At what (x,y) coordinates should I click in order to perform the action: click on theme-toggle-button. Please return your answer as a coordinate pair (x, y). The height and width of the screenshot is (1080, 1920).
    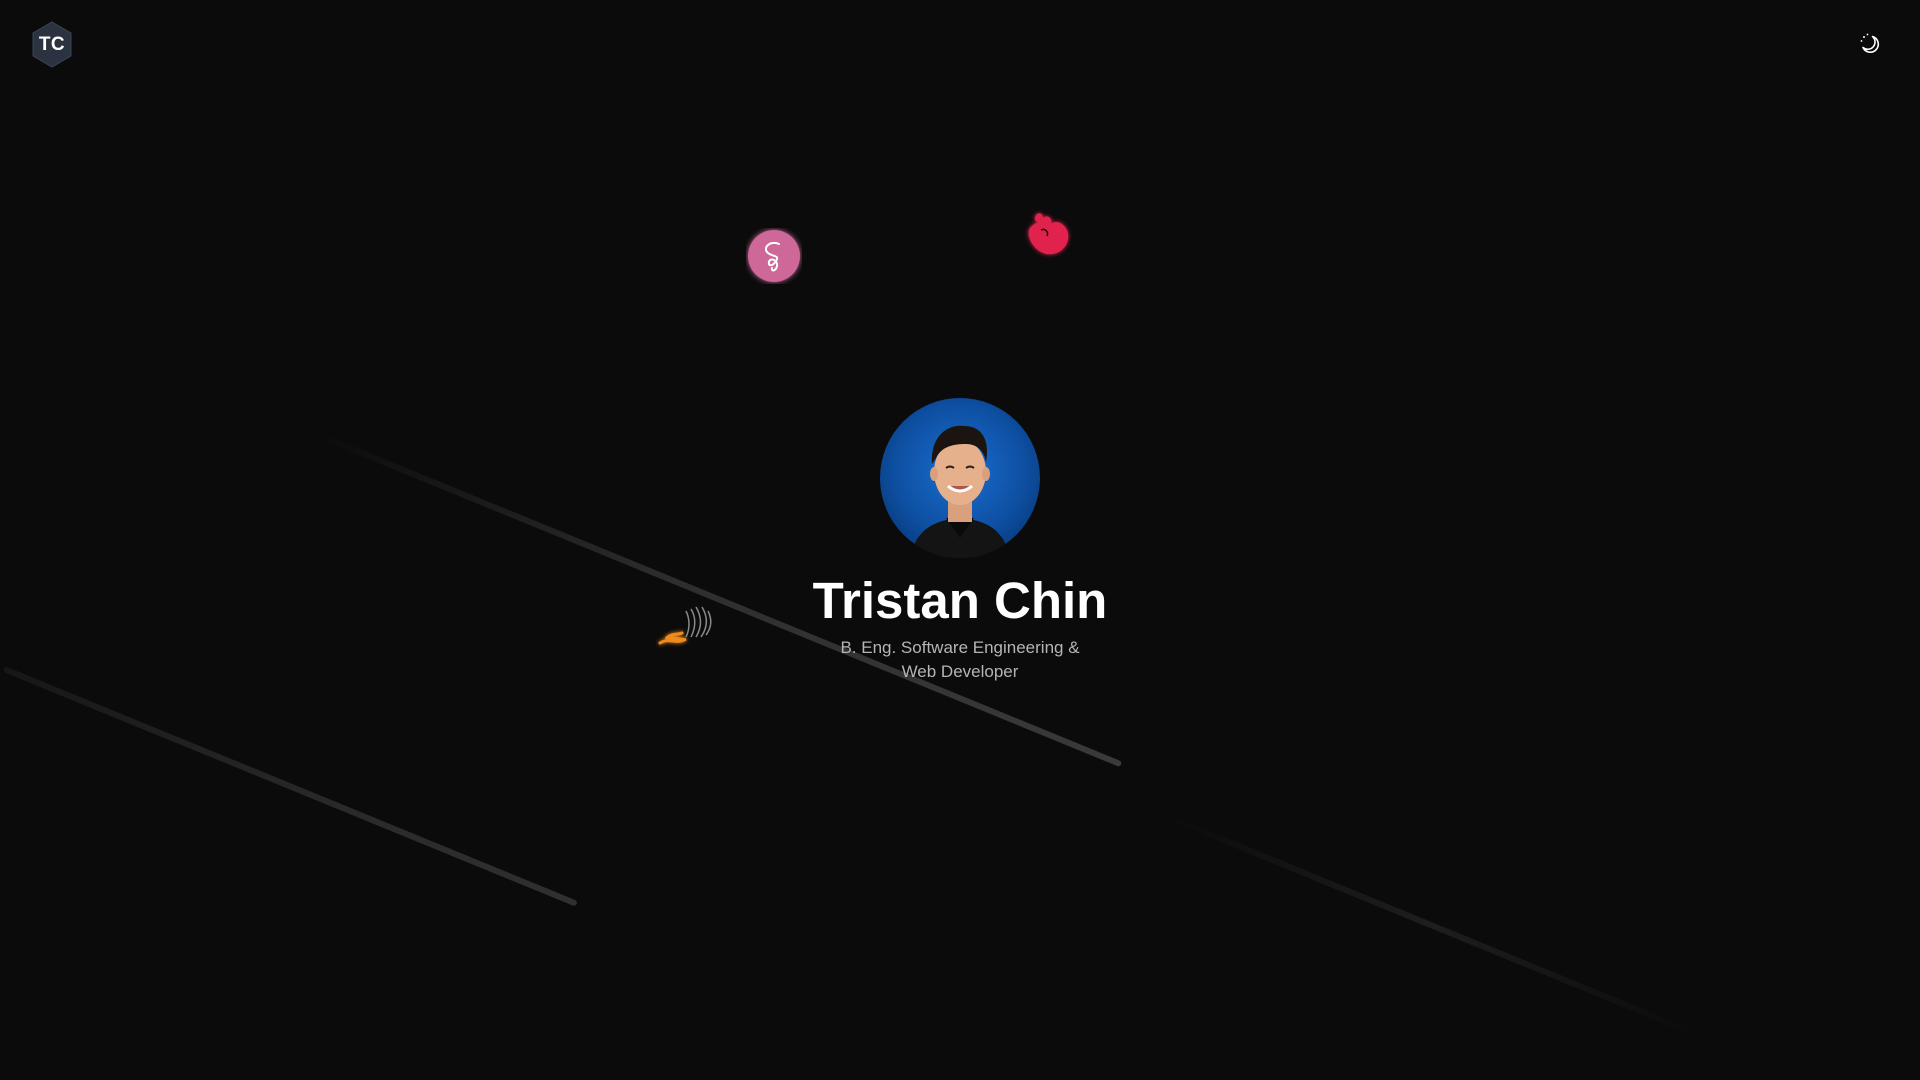
    Looking at the image, I should click on (1870, 44).